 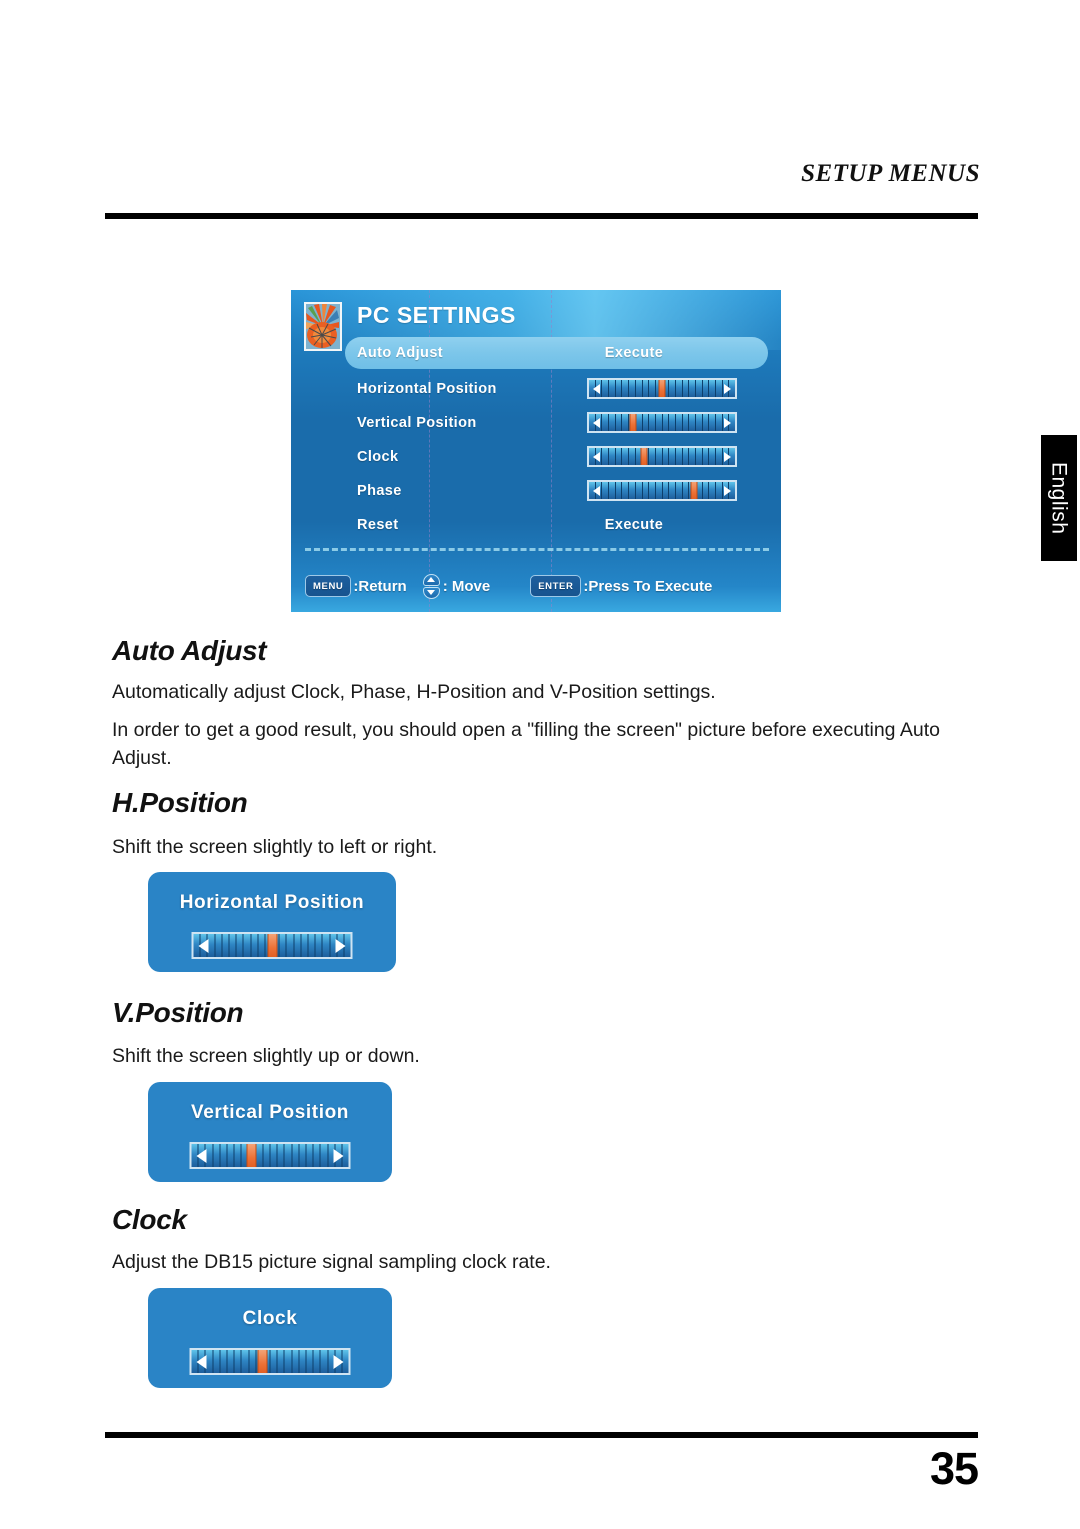 I want to click on section-title-v-position: V.Position, so click(x=178, y=1012).